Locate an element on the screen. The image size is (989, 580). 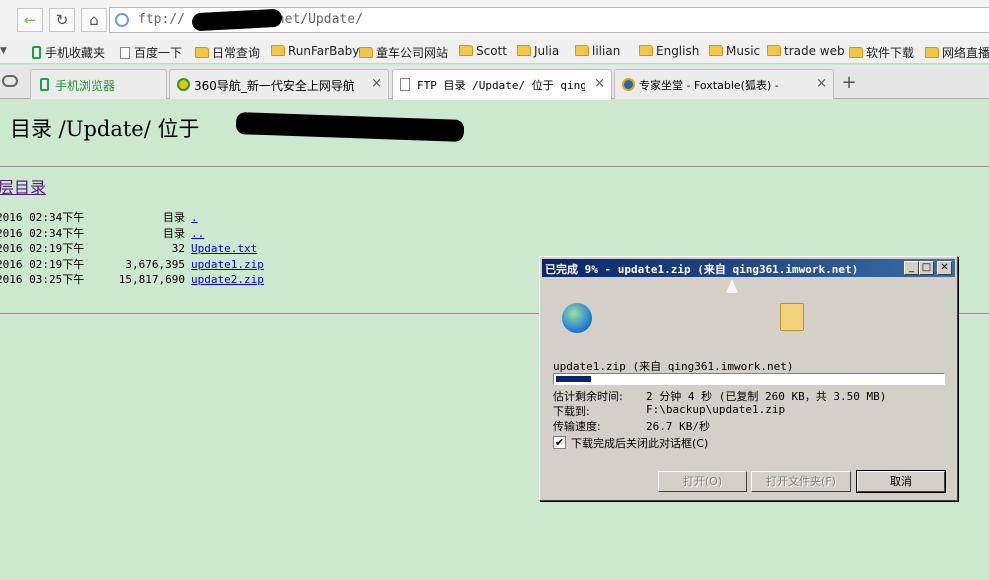
open-folder-button: 打开文件夹(F) is located at coordinates (801, 481).